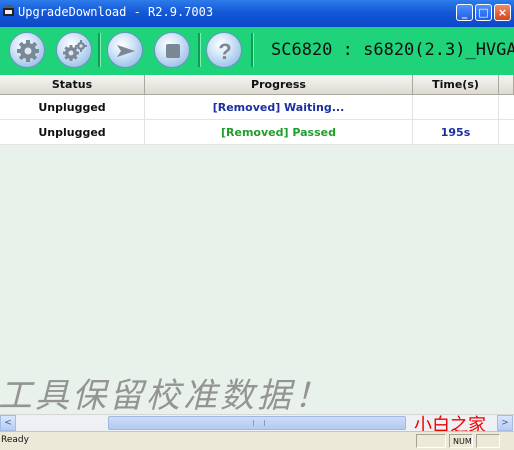 The height and width of the screenshot is (450, 514). Describe the element at coordinates (279, 85) in the screenshot. I see `column-header-progress: Progress` at that location.